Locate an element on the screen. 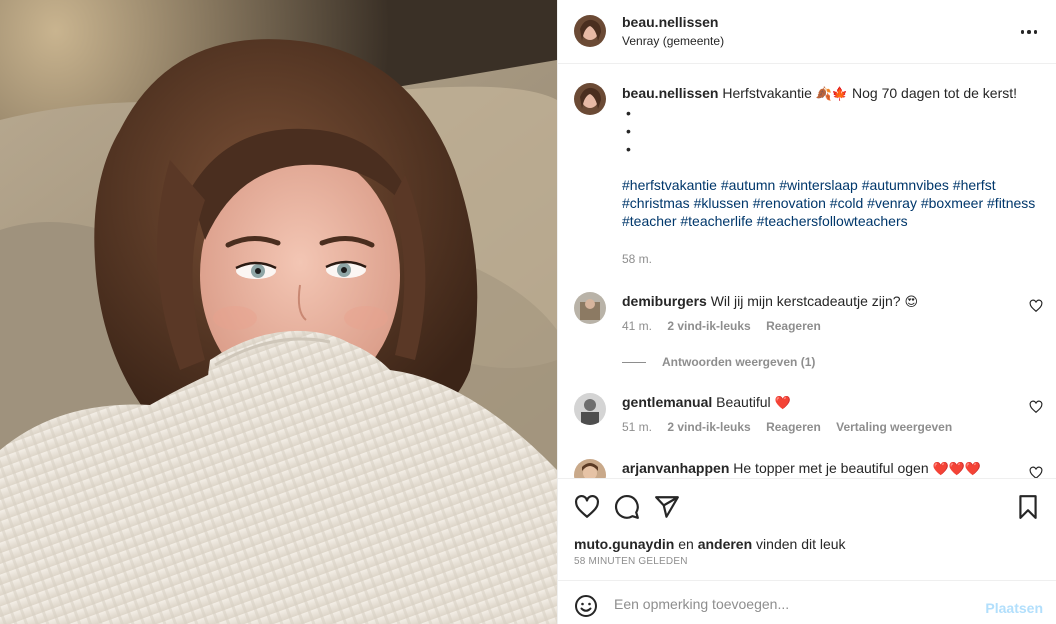 This screenshot has width=1056, height=624. view-replies-button: Antwoorden weergeven (1) is located at coordinates (718, 362).